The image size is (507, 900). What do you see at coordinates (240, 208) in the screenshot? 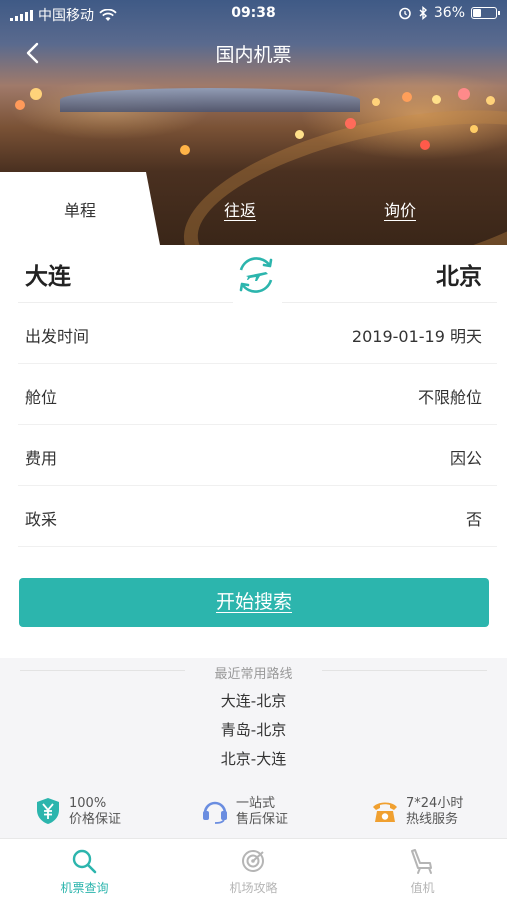
I see `tab-round-trip: 往返` at bounding box center [240, 208].